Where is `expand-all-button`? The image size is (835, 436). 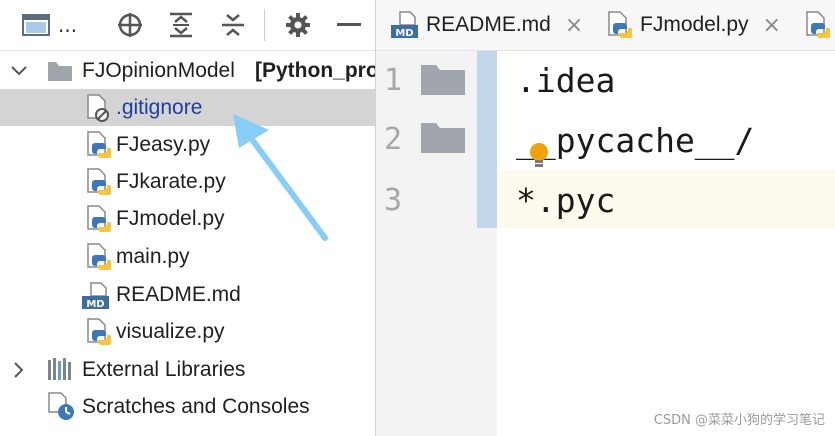
expand-all-button is located at coordinates (181, 25).